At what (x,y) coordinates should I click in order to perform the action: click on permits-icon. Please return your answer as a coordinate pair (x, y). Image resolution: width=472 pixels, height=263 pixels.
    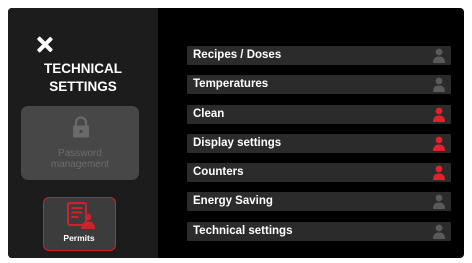
    Looking at the image, I should click on (81, 215).